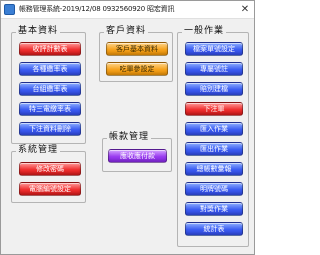  I want to click on group-customer-data: 客戶資料 客戶基本資料 吃單參設定, so click(136, 54).